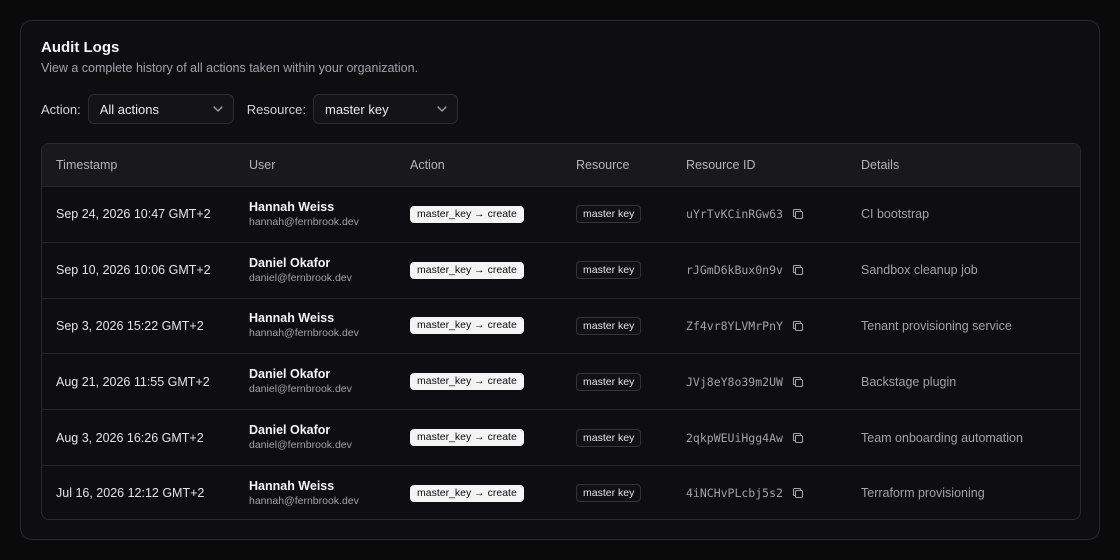 The height and width of the screenshot is (560, 1120). I want to click on resource-id-cell: 2qkpWEUiHgg4Aw, so click(773, 438).